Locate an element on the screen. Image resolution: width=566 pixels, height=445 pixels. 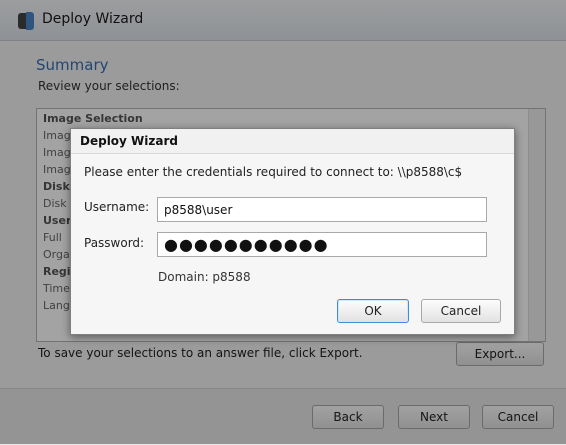
password-field: ●●●●●●●●●●● is located at coordinates (322, 244).